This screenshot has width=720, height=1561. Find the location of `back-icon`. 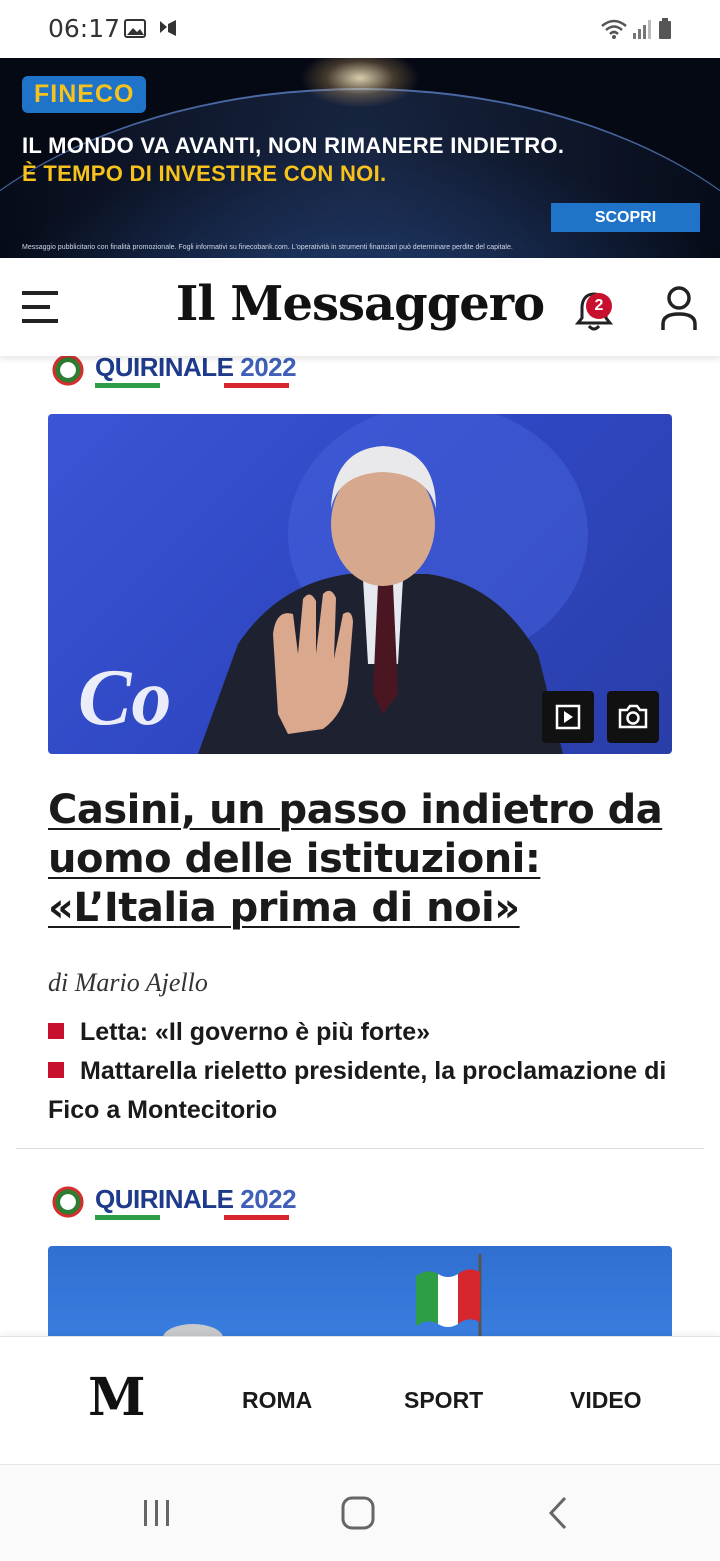

back-icon is located at coordinates (559, 1513).